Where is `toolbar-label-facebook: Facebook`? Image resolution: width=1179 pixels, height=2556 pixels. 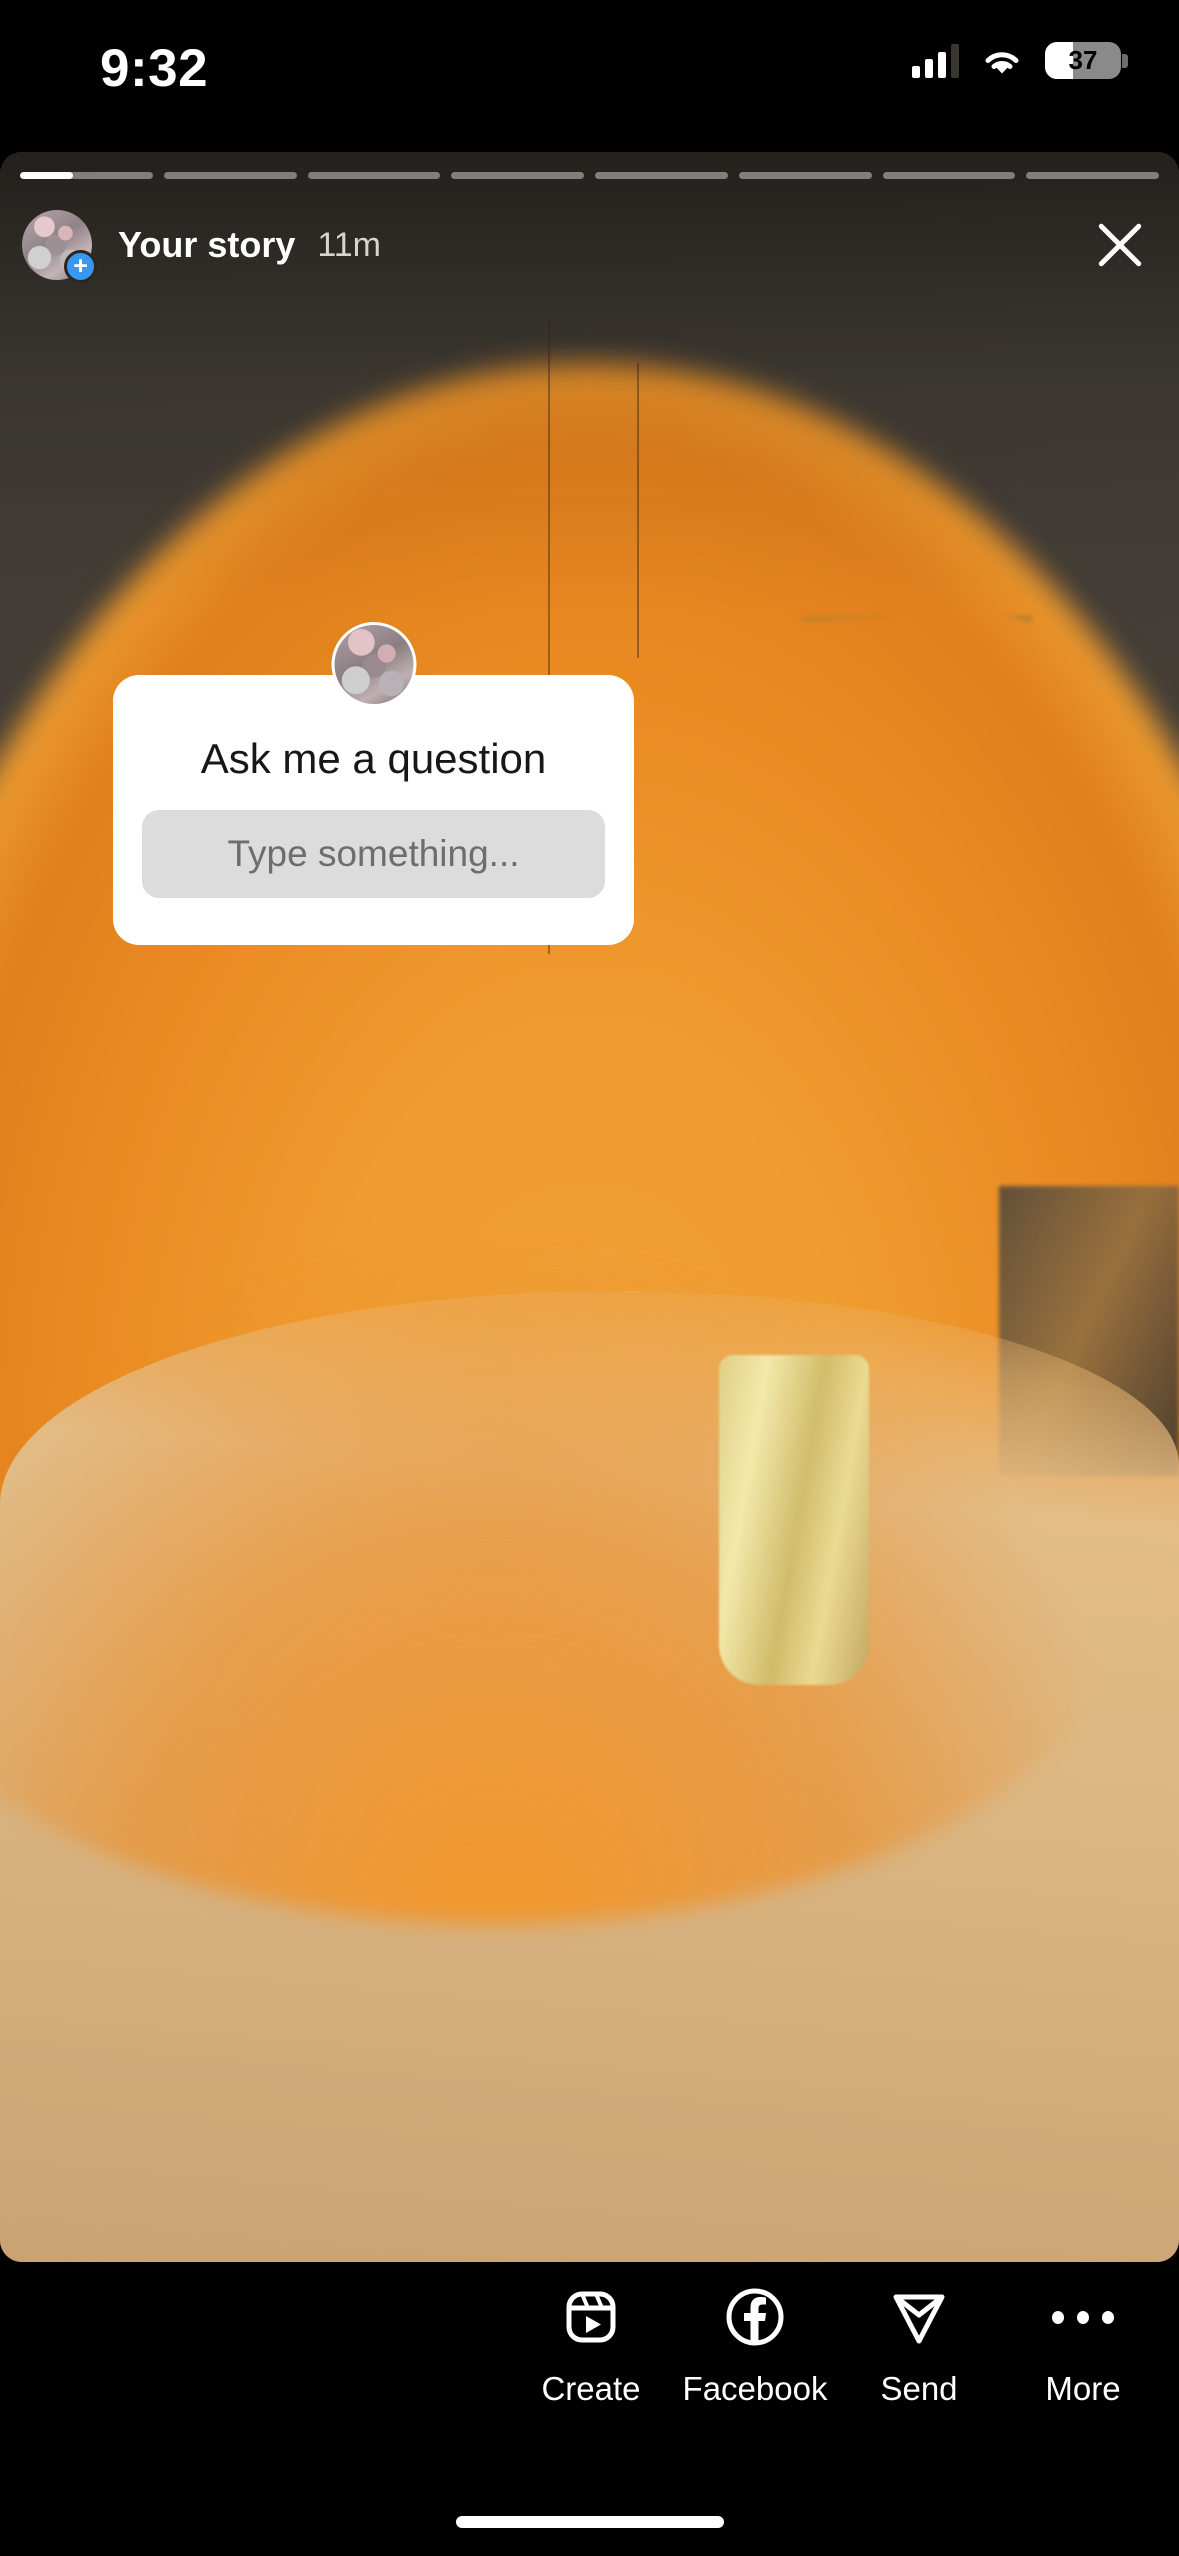
toolbar-label-facebook: Facebook is located at coordinates (755, 2388).